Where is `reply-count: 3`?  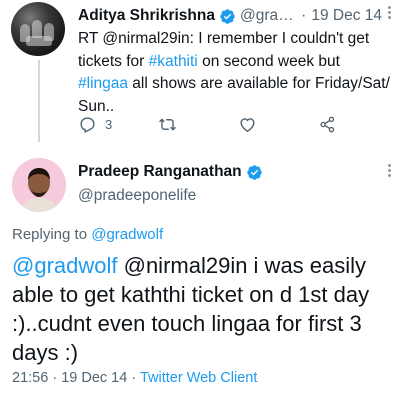
reply-count: 3 is located at coordinates (109, 124).